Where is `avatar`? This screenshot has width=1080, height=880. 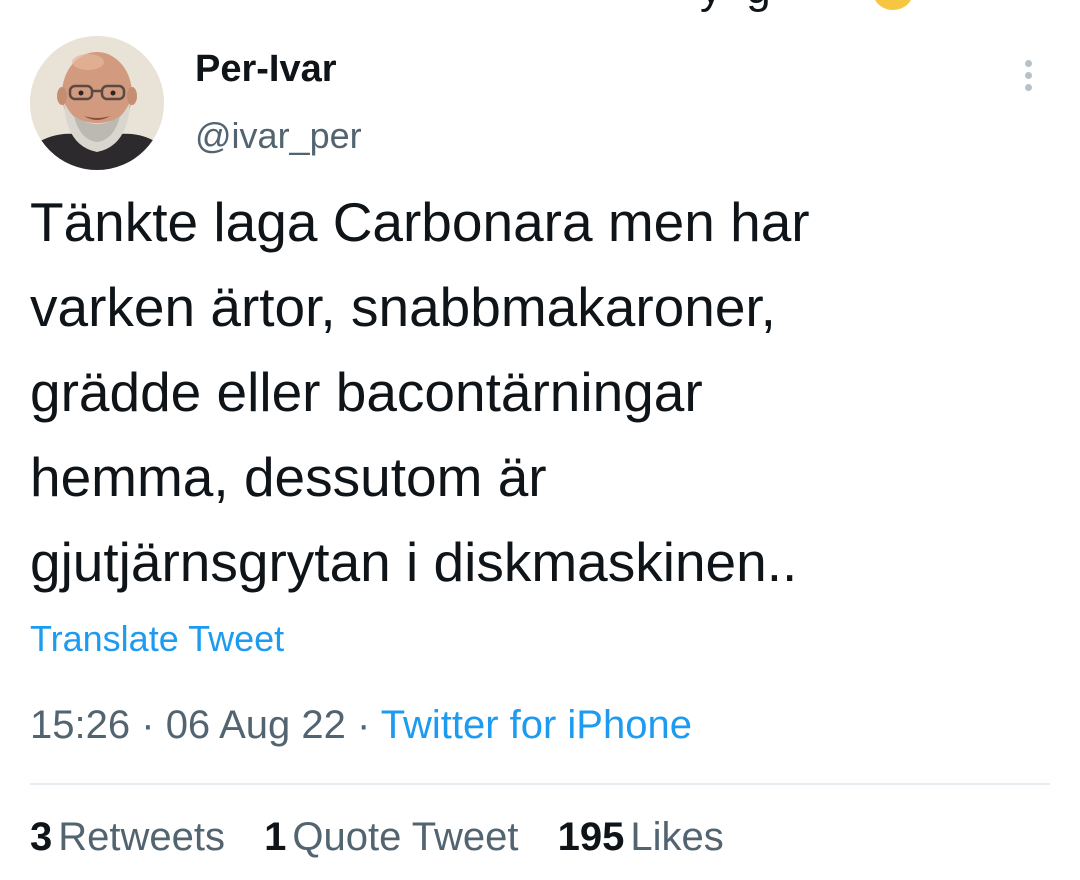
avatar is located at coordinates (97, 103).